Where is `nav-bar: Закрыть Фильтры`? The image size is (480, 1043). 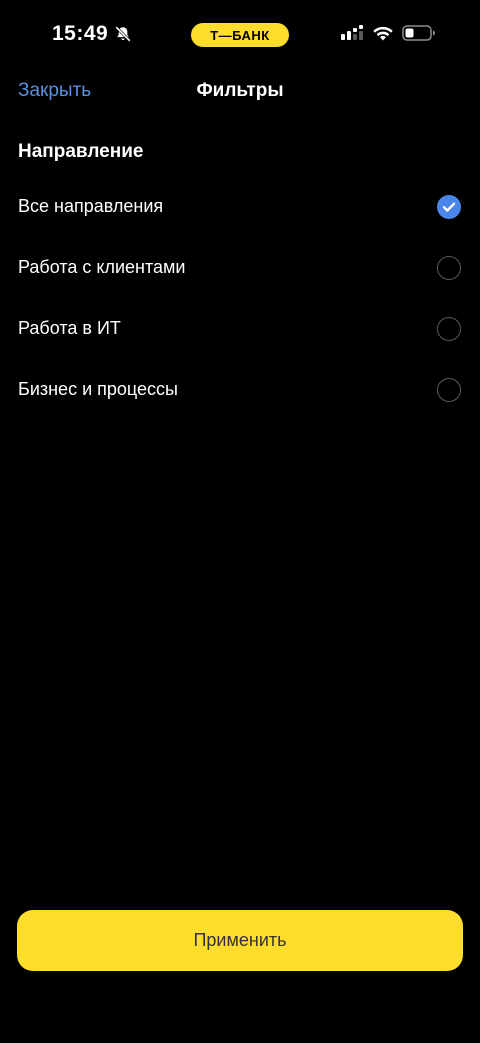
nav-bar: Закрыть Фильтры is located at coordinates (240, 92).